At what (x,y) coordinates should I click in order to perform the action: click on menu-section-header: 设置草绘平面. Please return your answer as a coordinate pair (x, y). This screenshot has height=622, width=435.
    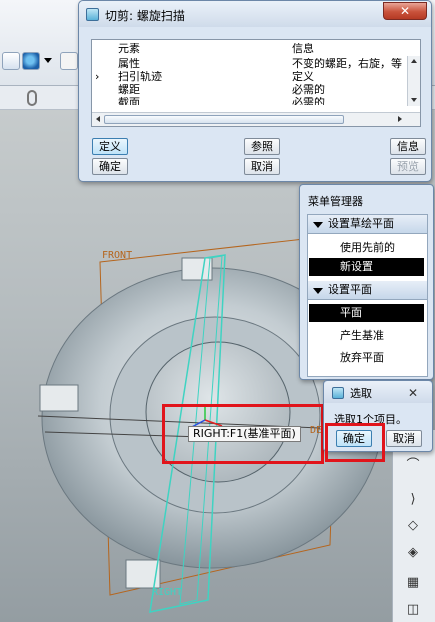
    Looking at the image, I should click on (367, 224).